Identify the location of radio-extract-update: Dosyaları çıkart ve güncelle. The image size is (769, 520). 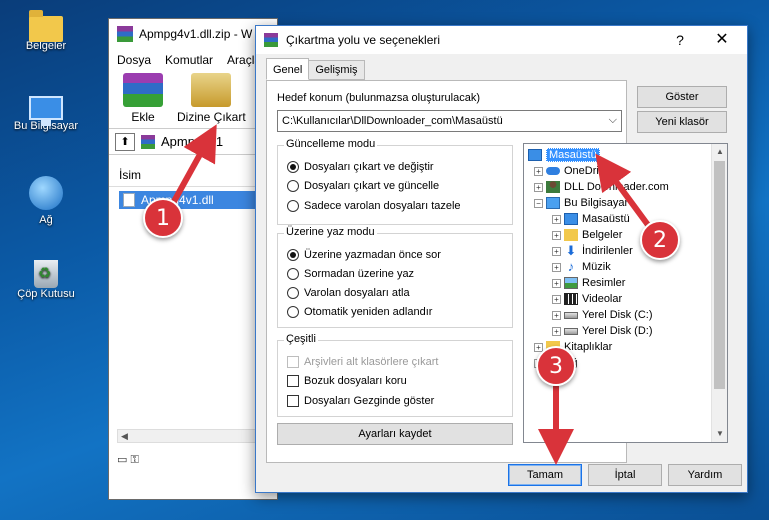
(363, 186).